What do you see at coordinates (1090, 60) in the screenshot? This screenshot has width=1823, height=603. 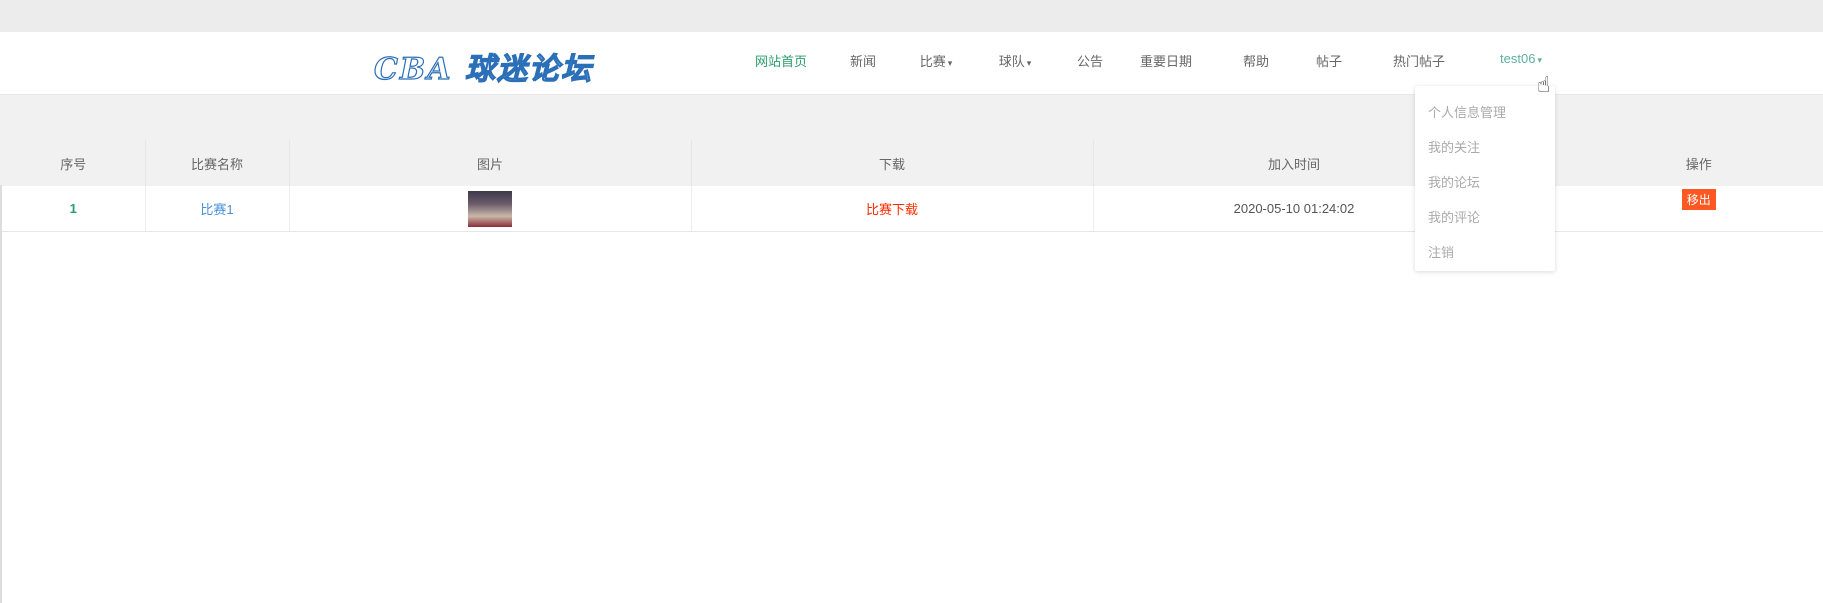 I see `nav-announcements: 公告` at bounding box center [1090, 60].